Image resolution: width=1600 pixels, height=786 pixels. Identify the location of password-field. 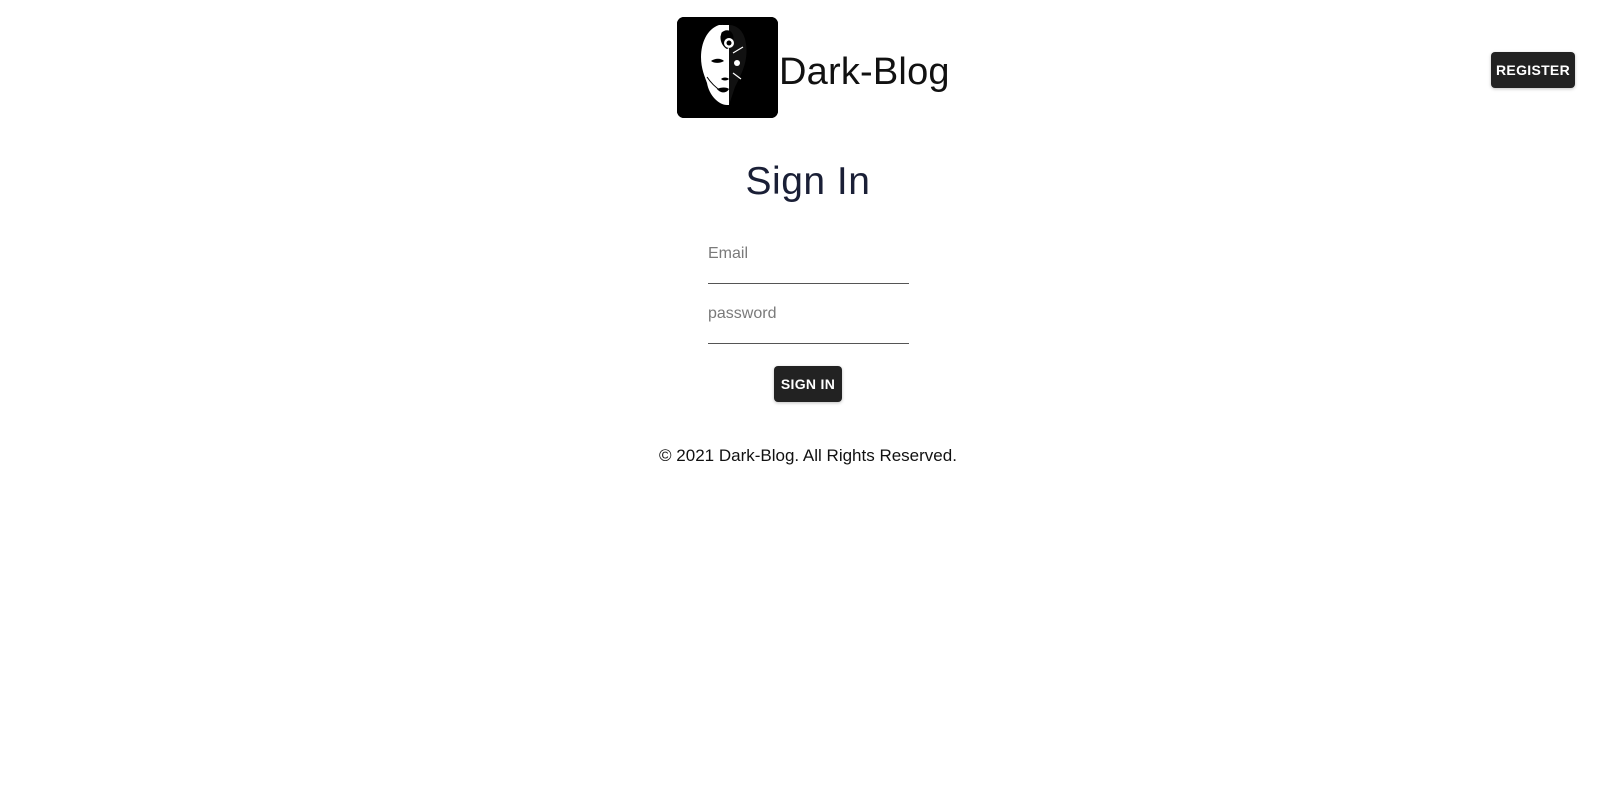
(808, 323).